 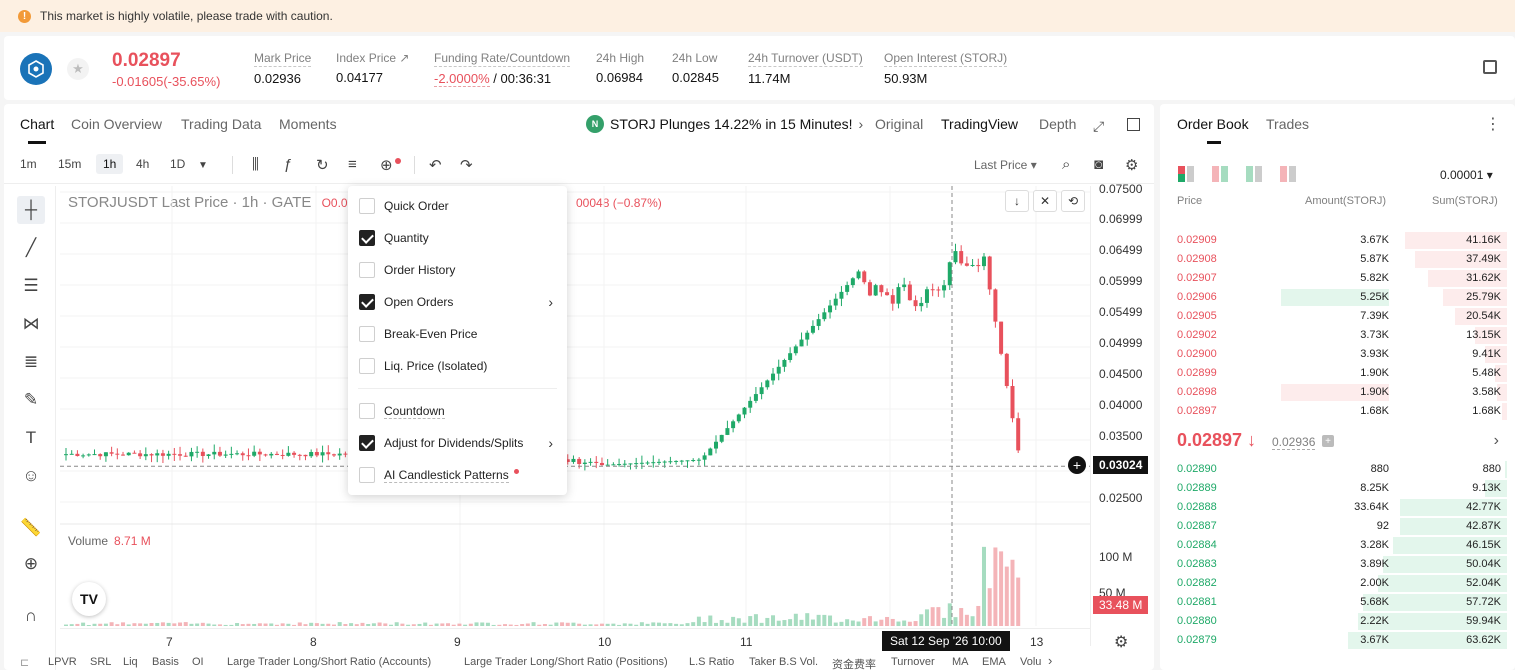 I want to click on bid-row: 0.02890 880 880, so click(x=1337, y=469).